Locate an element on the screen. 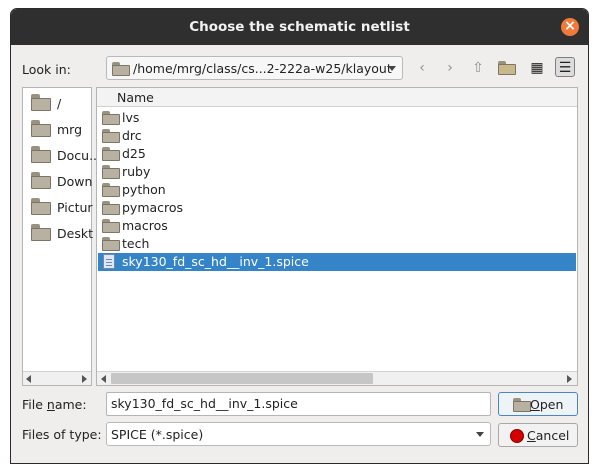 Image resolution: width=598 pixels, height=467 pixels. column-header-label: Name is located at coordinates (135, 97).